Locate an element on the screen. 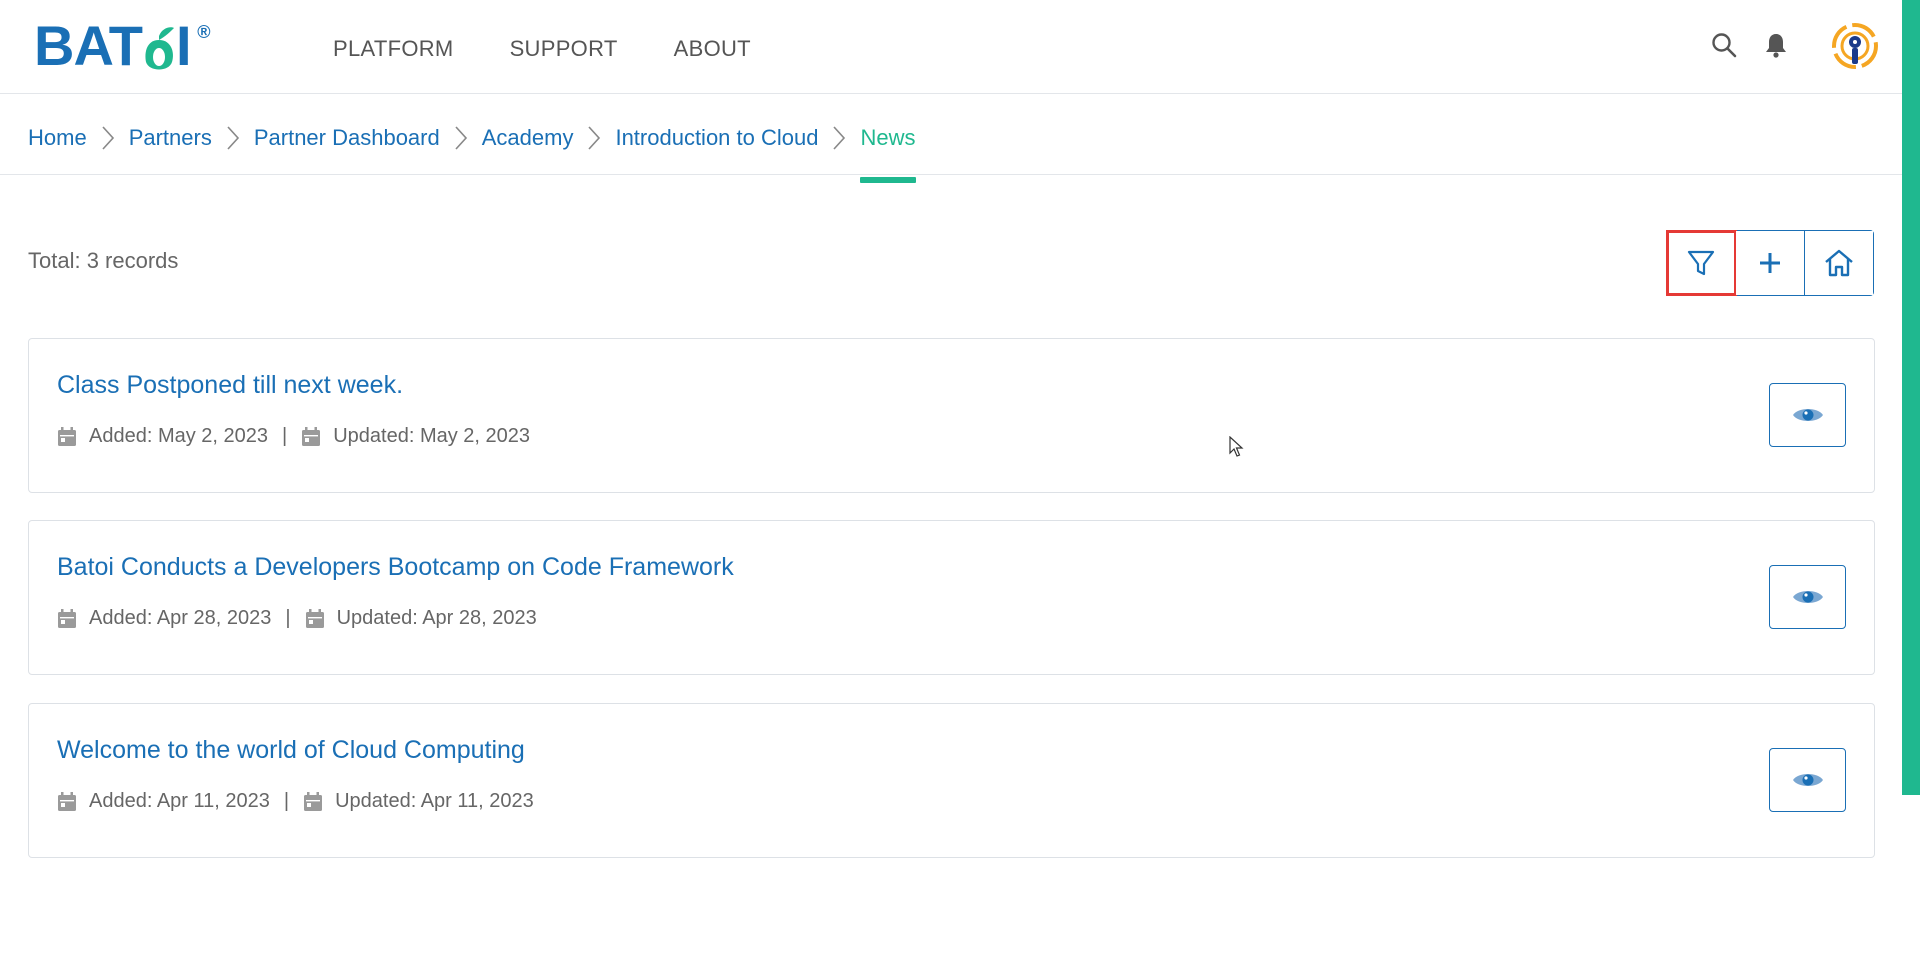 This screenshot has width=1920, height=963. breadcrumb-news: News is located at coordinates (888, 154).